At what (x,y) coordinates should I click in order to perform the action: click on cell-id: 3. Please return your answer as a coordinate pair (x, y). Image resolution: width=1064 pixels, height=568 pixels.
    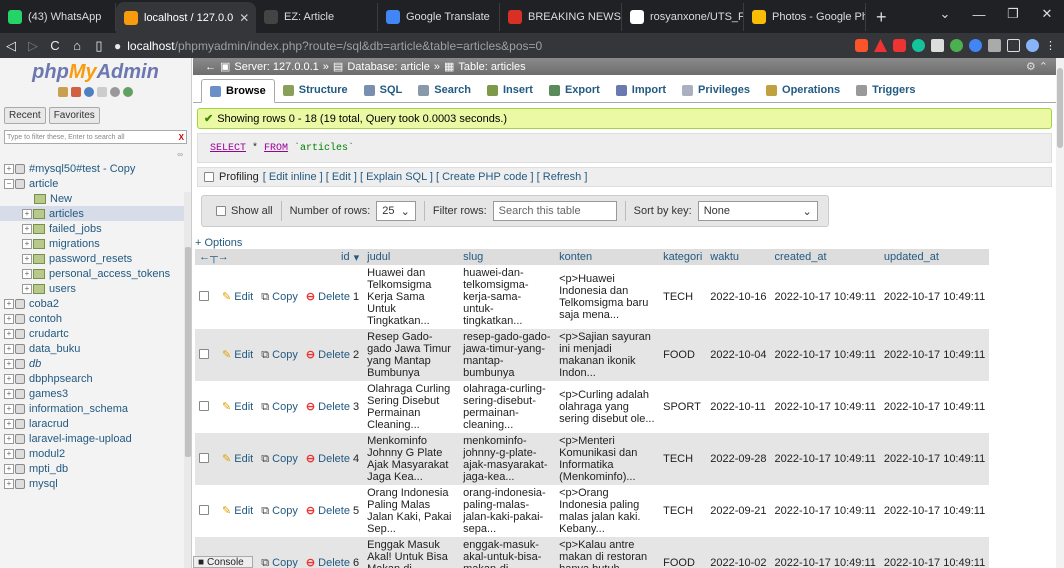
    Looking at the image, I should click on (356, 407).